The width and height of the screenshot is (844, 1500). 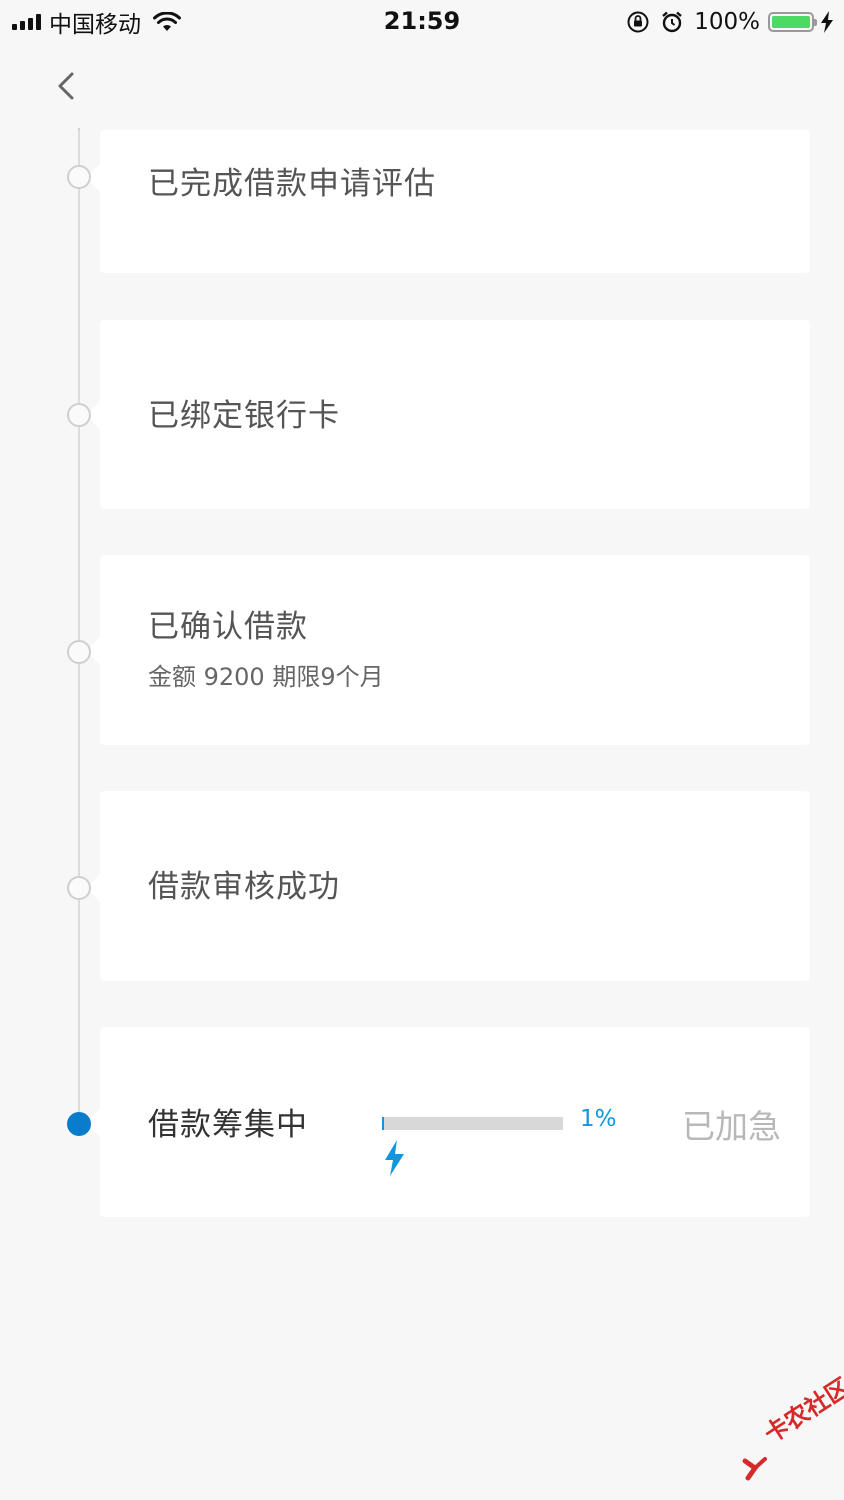 I want to click on timeline-card-3: 已确认借款 金额 9200 期限9个月, so click(x=448, y=650).